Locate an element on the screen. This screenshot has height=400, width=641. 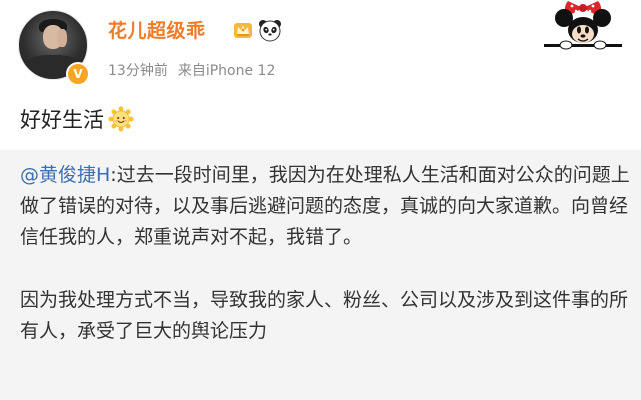
post-text-content: 好好生活 is located at coordinates (62, 120).